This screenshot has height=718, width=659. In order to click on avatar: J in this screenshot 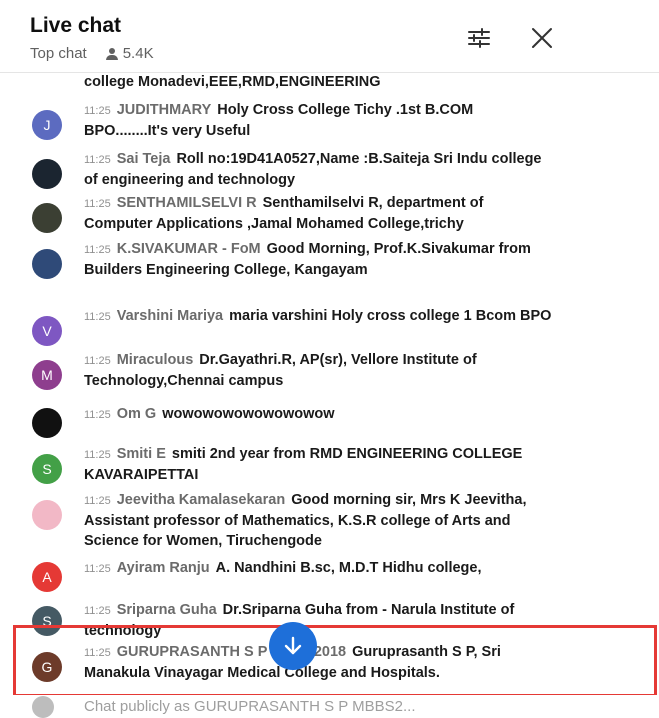, I will do `click(47, 125)`.